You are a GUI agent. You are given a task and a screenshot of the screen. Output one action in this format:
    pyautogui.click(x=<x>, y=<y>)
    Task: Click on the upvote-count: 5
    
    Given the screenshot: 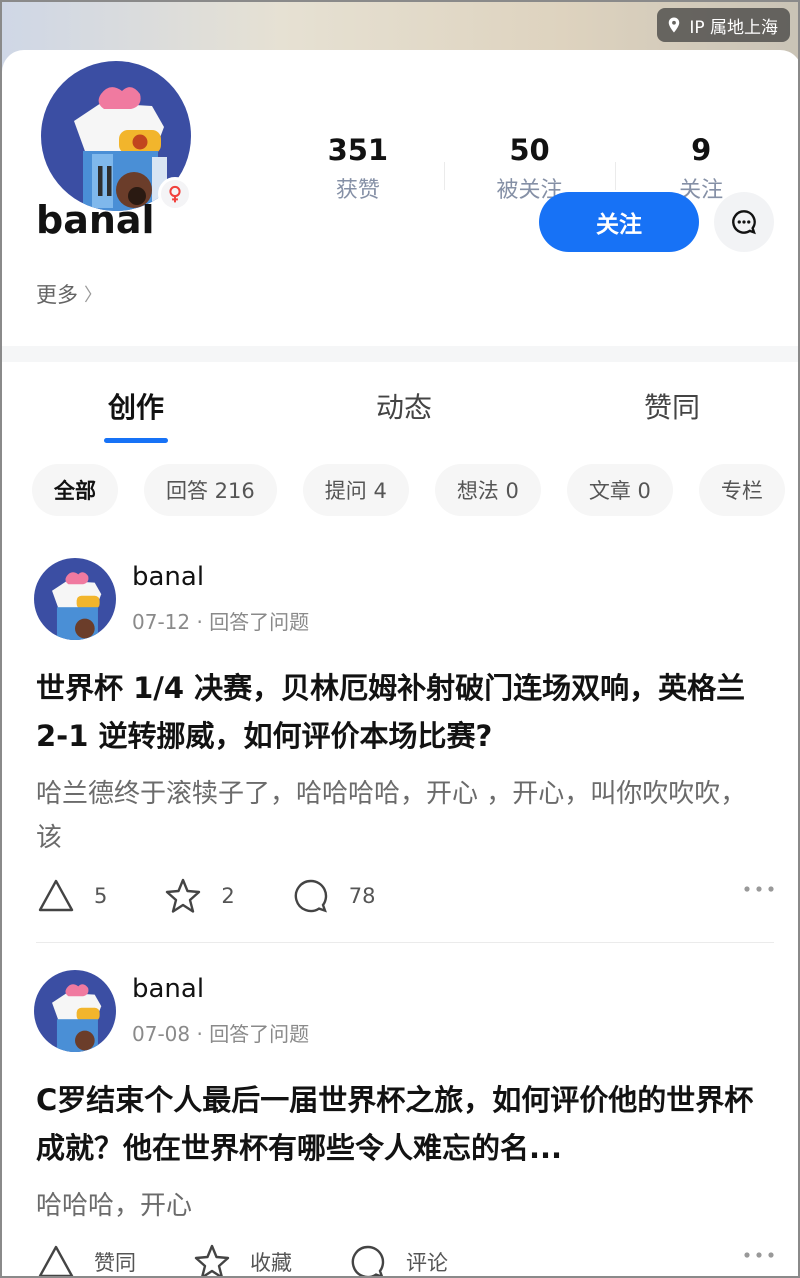 What is the action you would take?
    pyautogui.click(x=101, y=896)
    